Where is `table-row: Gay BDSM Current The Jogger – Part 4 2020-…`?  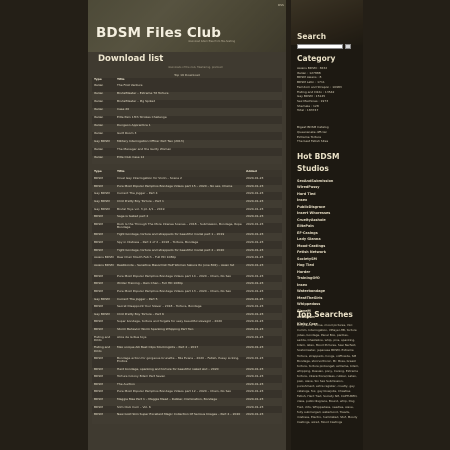 table-row: Gay BDSM Current The Jogger – Part 4 2020-… is located at coordinates (187, 196).